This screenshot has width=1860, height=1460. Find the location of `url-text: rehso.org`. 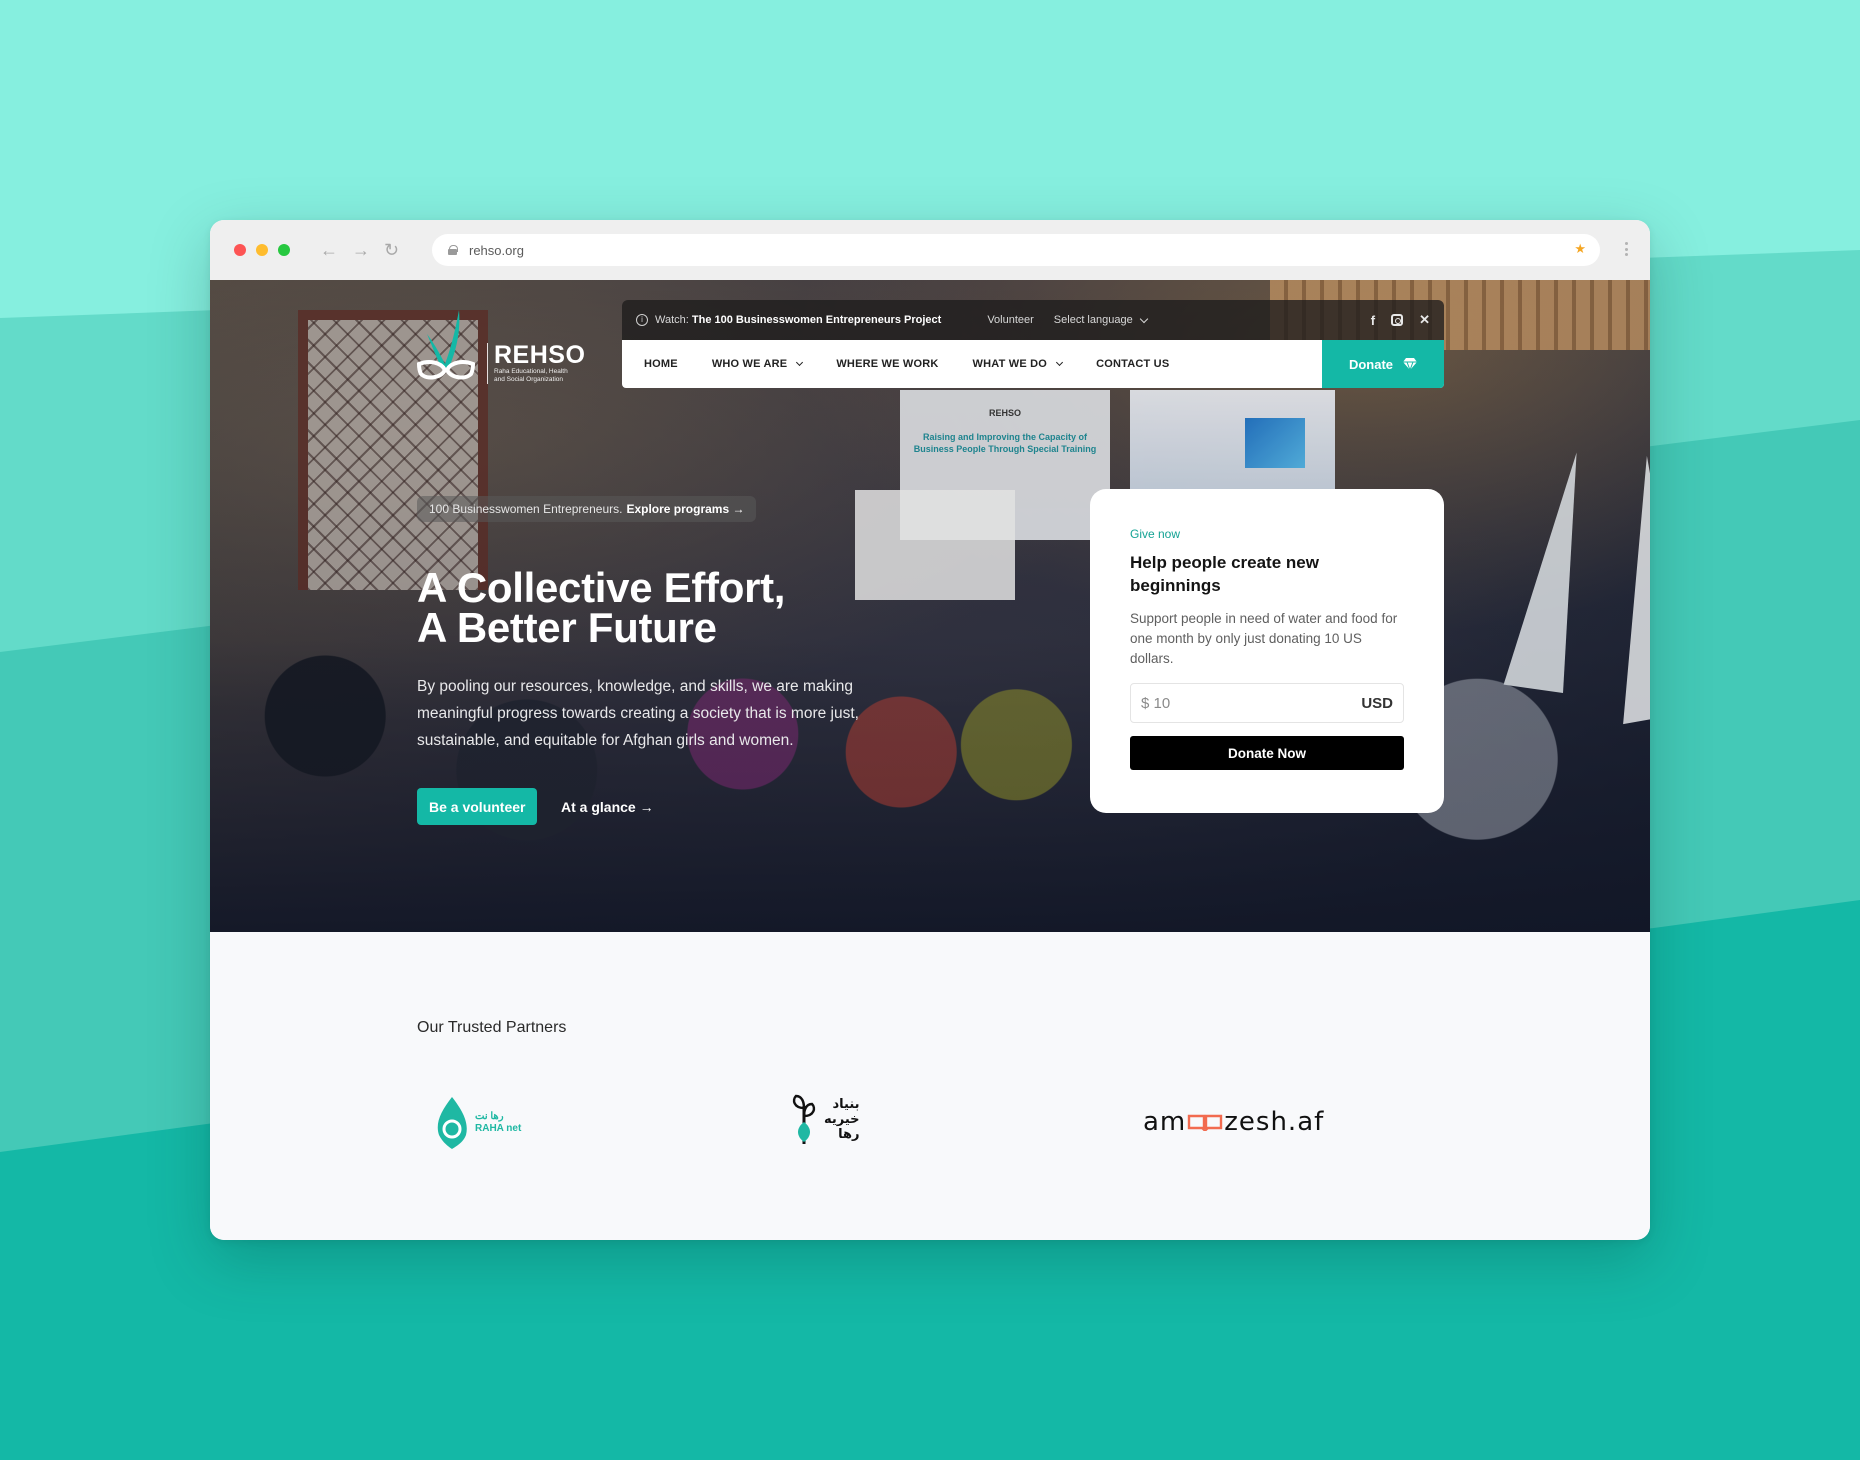

url-text: rehso.org is located at coordinates (496, 250).